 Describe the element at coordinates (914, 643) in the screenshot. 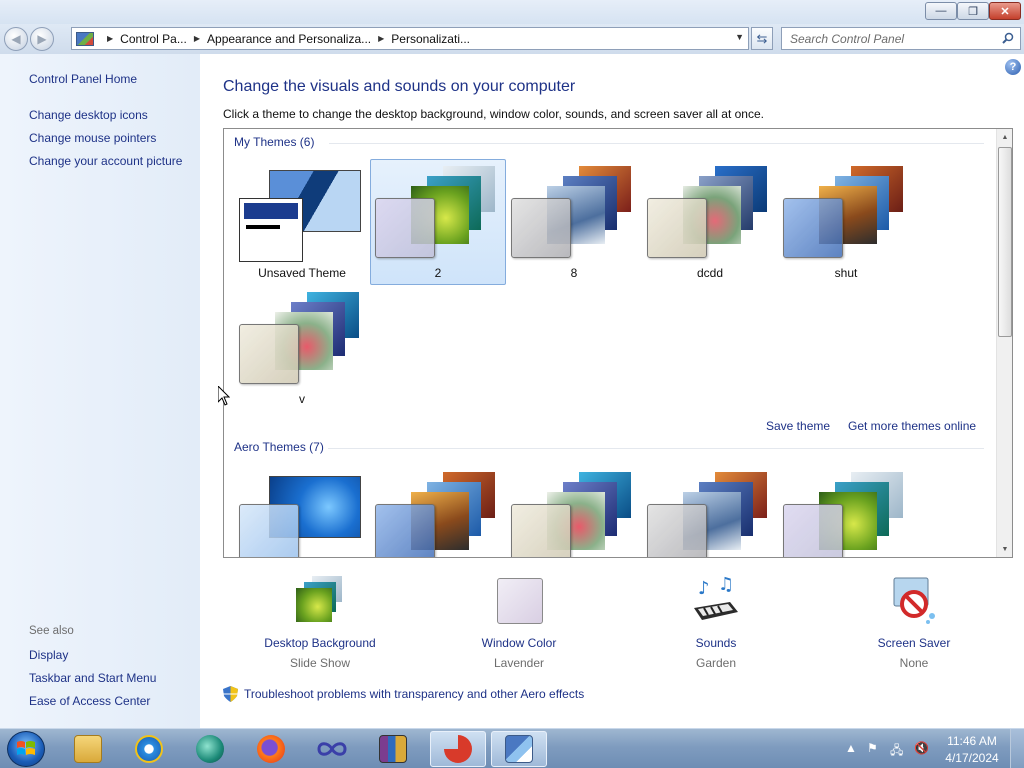

I see `screen-saver-link: Screen Saver` at that location.